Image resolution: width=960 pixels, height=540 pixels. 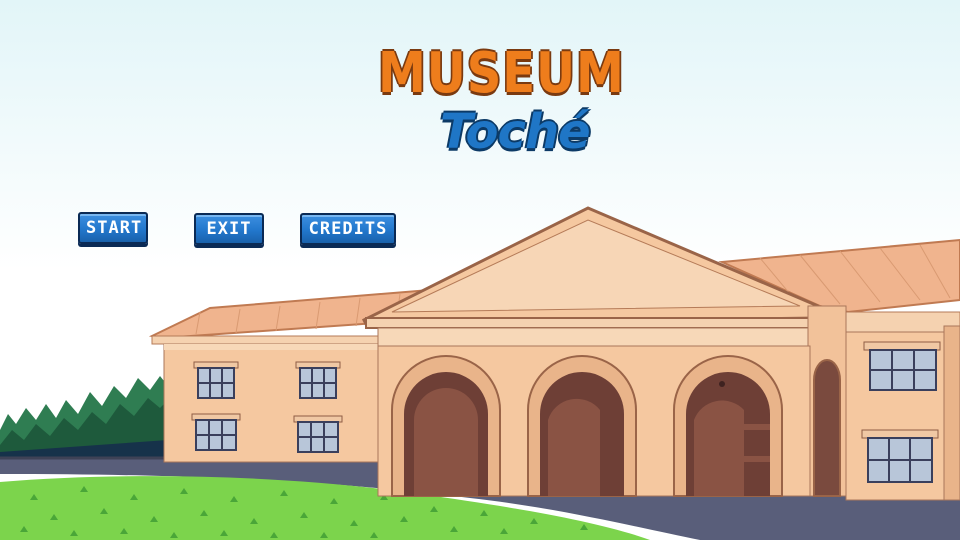 I want to click on right-wing-cornice, so click(x=900, y=322).